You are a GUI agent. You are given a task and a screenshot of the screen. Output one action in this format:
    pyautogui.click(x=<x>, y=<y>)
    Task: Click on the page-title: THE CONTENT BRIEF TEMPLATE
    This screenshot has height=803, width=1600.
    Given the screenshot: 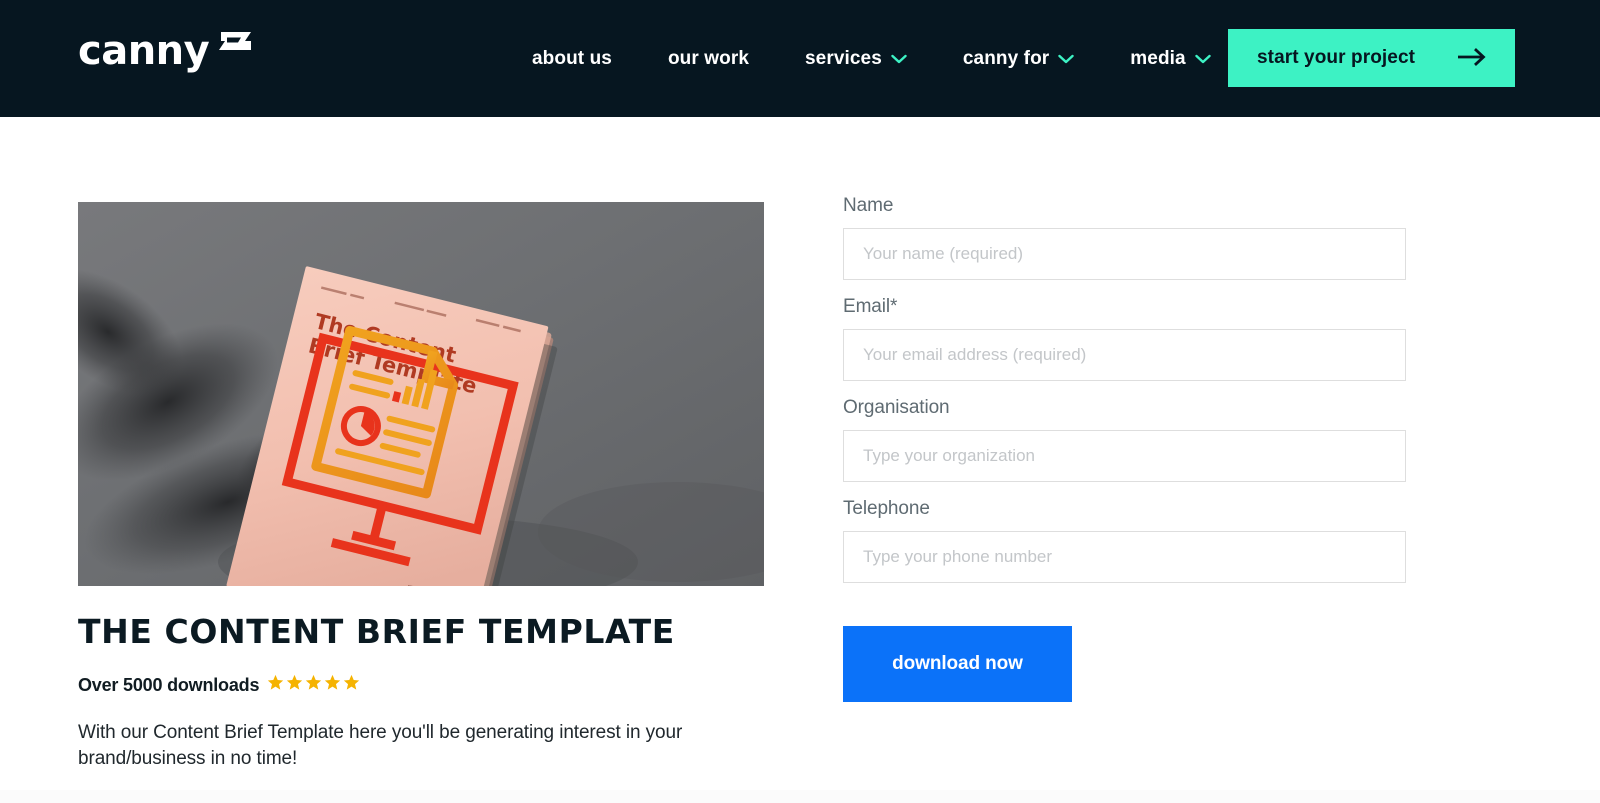 What is the action you would take?
    pyautogui.click(x=376, y=631)
    